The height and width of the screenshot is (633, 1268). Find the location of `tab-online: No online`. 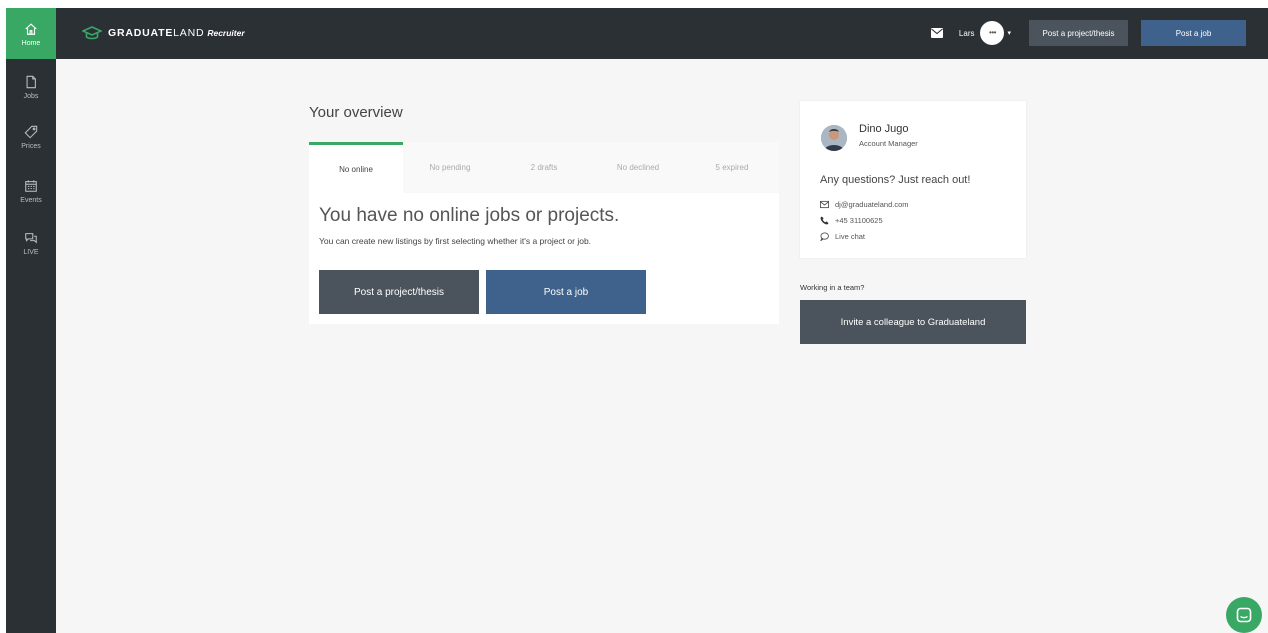

tab-online: No online is located at coordinates (356, 167).